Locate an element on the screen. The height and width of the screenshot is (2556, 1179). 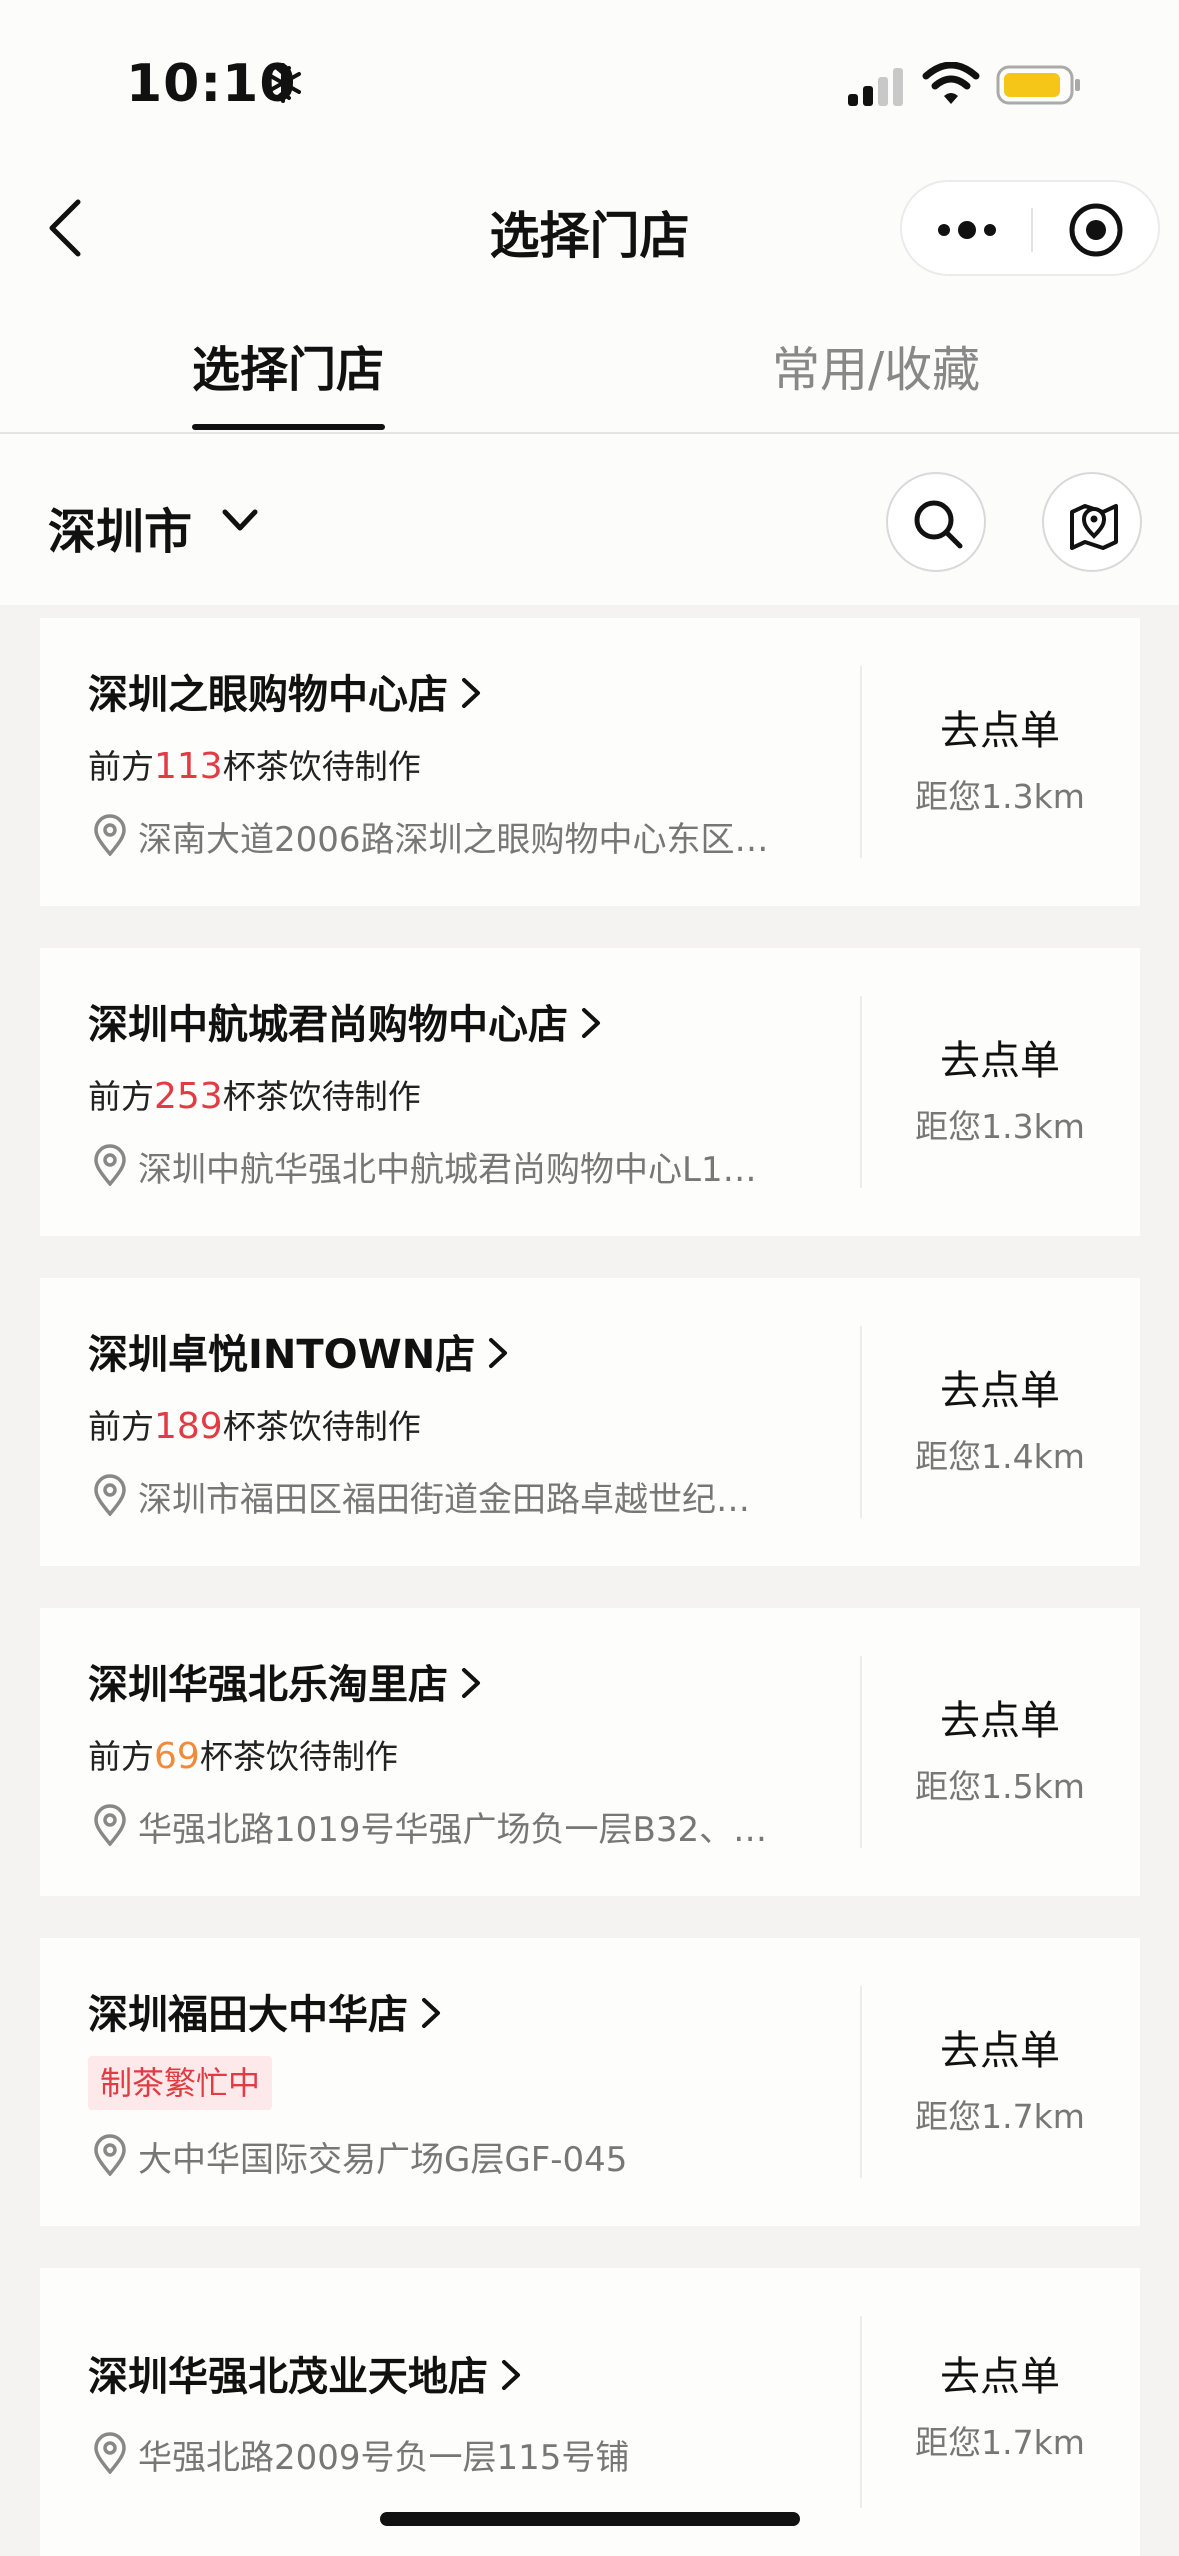
store-distance: 距您1.4km is located at coordinates (1000, 1456).